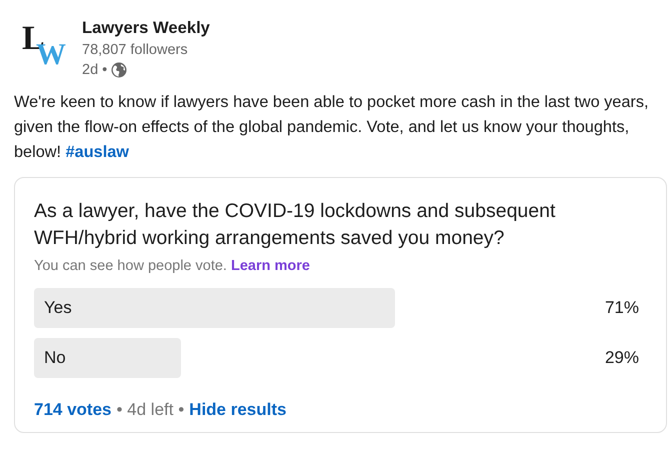  I want to click on result-percent: 29%, so click(621, 358).